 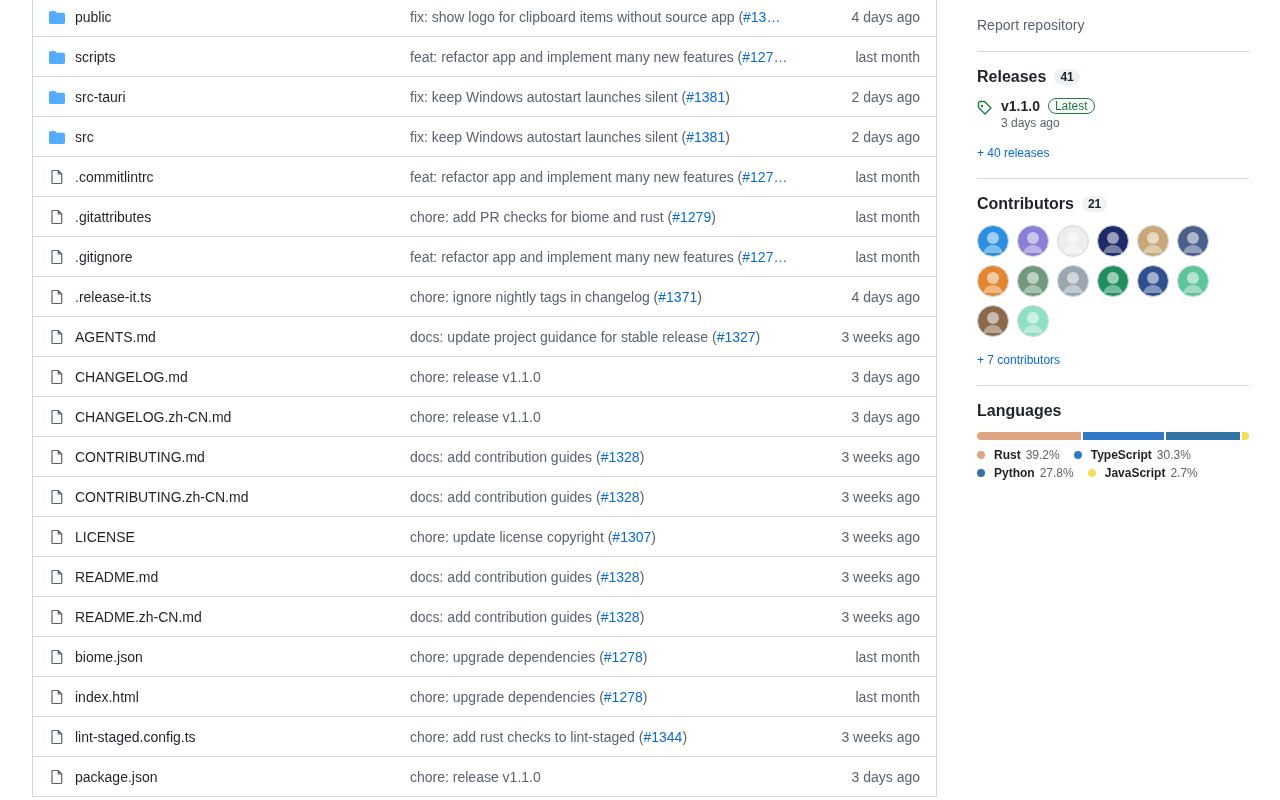 What do you see at coordinates (140, 456) in the screenshot?
I see `file-link: CONTRIBUTING.md` at bounding box center [140, 456].